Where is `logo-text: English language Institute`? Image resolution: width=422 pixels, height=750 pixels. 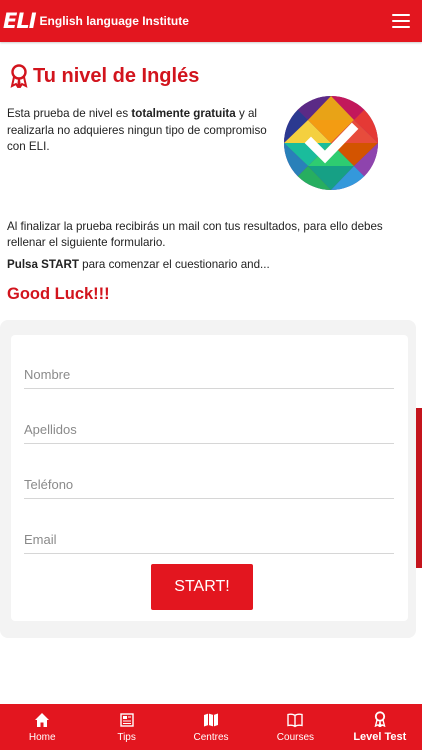
logo-text: English language Institute is located at coordinates (114, 21).